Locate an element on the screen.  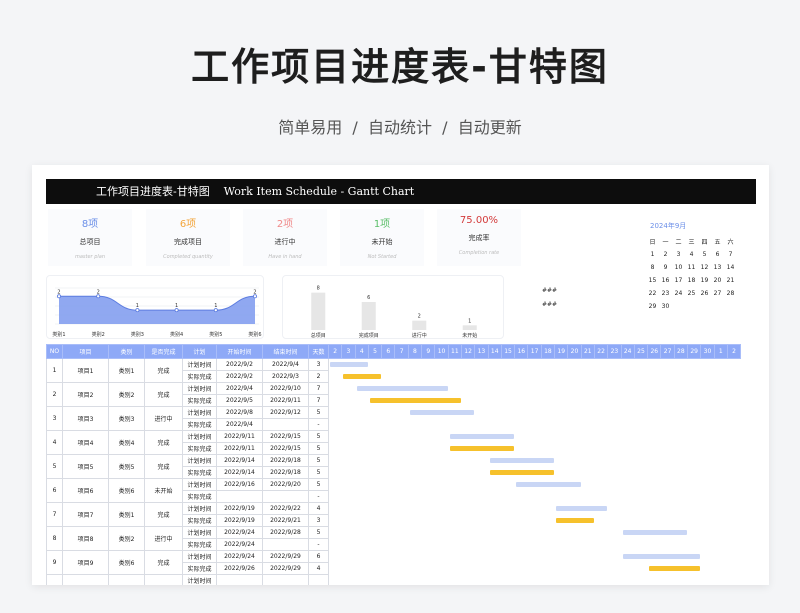
calendar-day: 2 is located at coordinates (665, 254).